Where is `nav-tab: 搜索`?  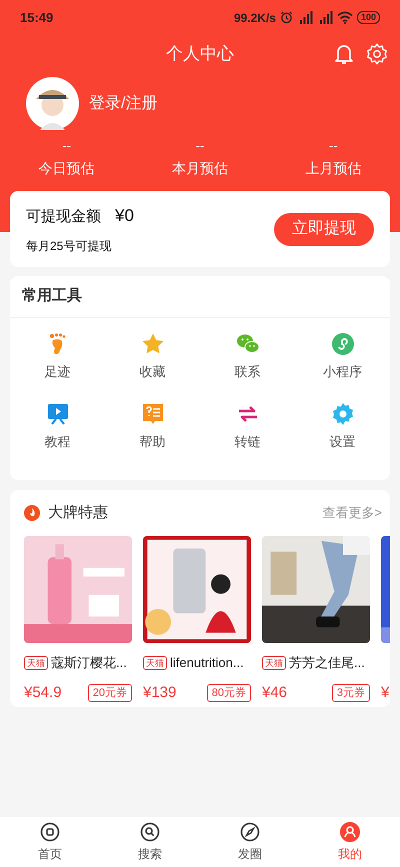
nav-tab: 搜索 is located at coordinates (150, 842).